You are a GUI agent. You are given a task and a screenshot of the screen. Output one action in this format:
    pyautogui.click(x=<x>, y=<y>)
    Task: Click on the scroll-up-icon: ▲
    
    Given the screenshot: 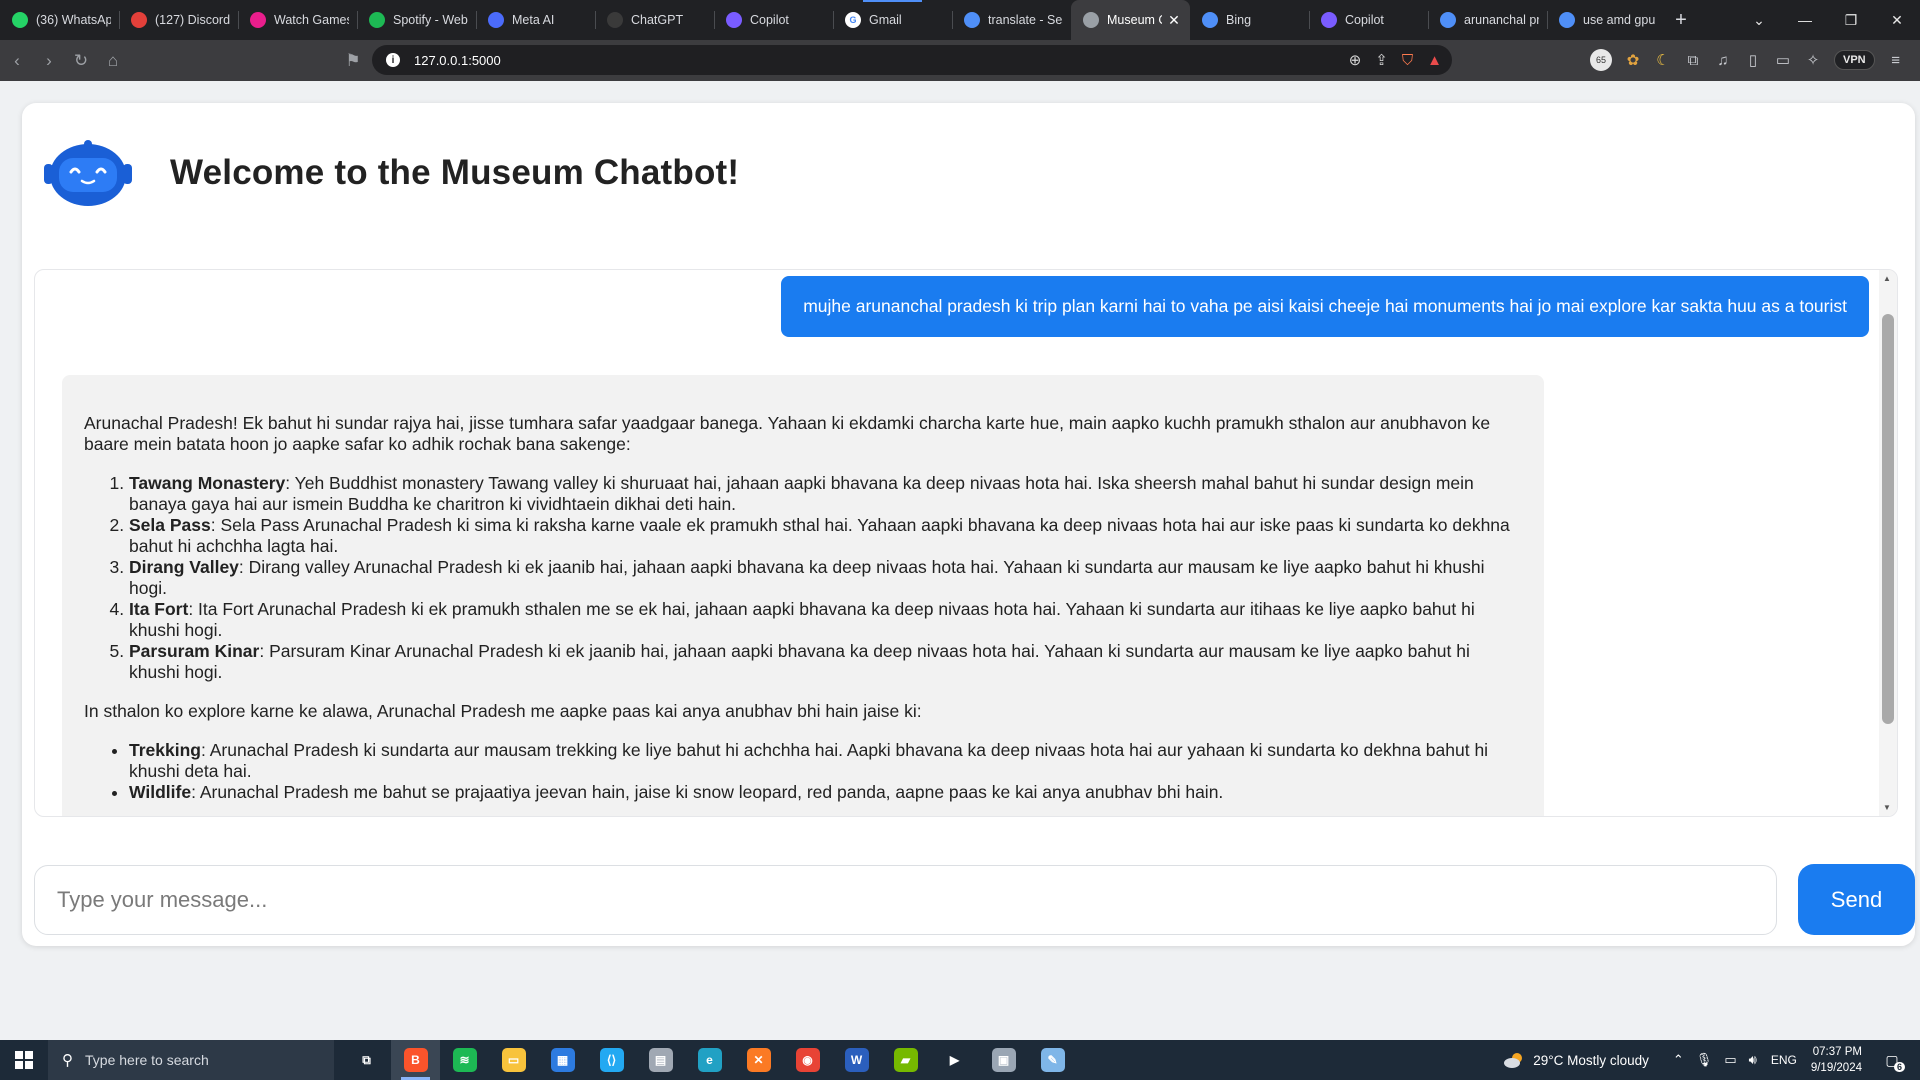 What is the action you would take?
    pyautogui.click(x=1887, y=278)
    